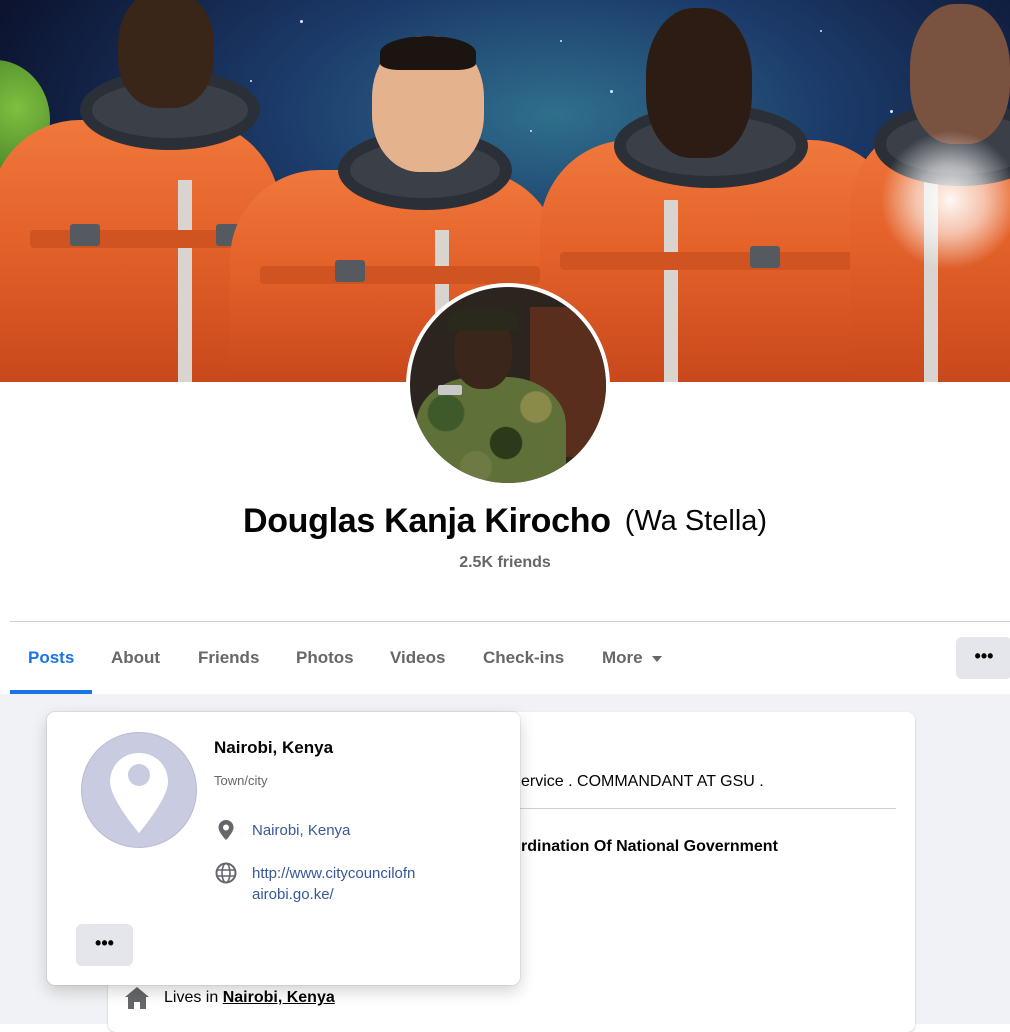  Describe the element at coordinates (228, 658) in the screenshot. I see `tab-friends: Friends` at that location.